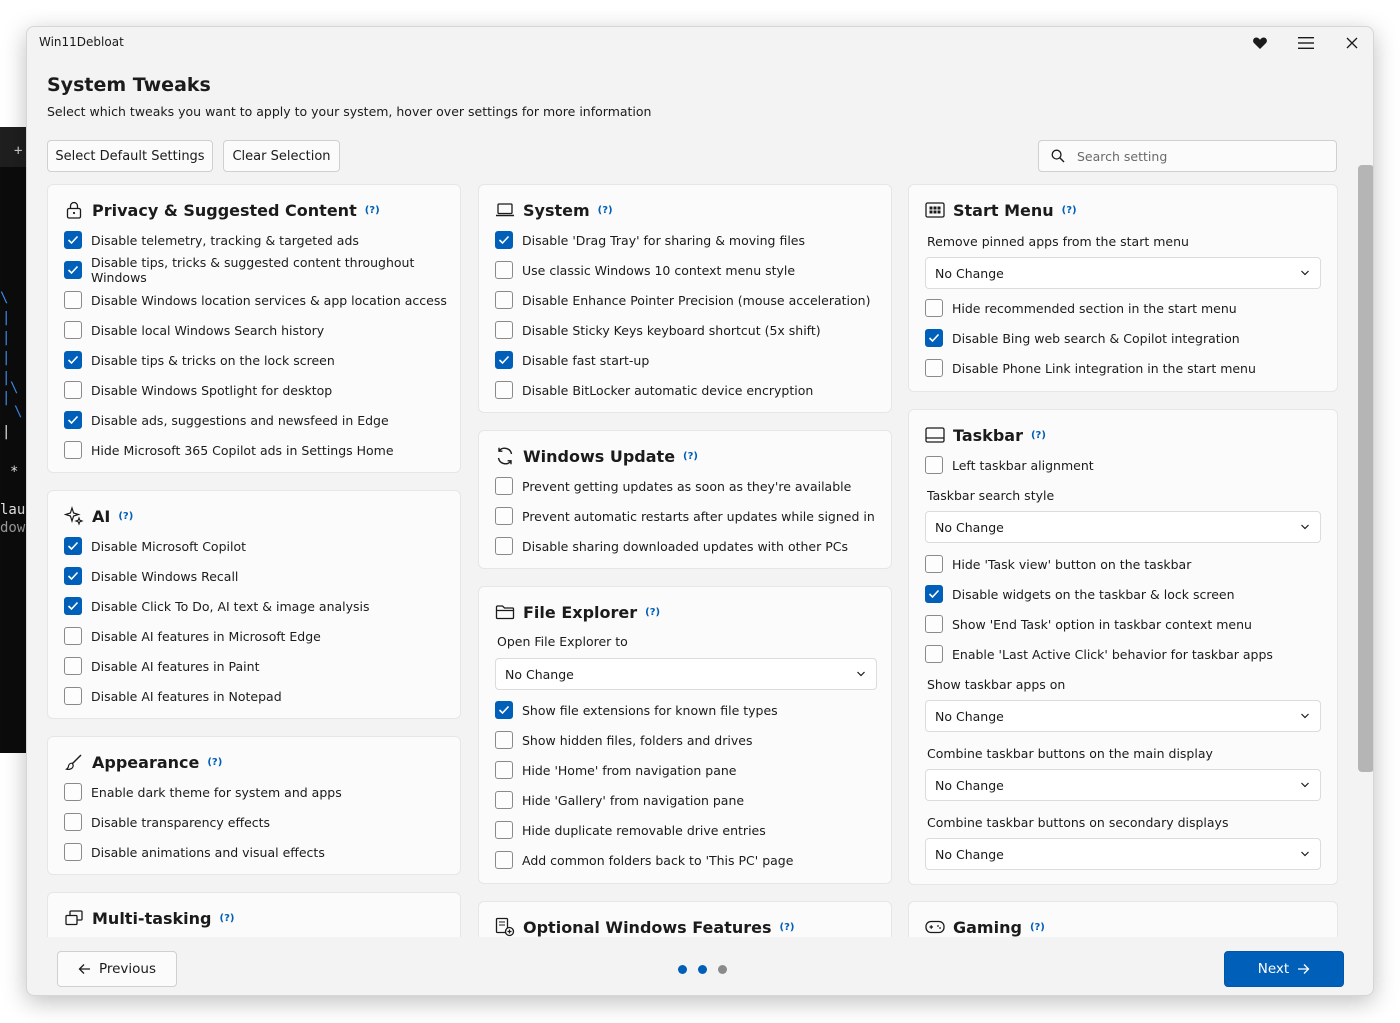 This screenshot has height=1023, width=1400. What do you see at coordinates (787, 927) in the screenshot?
I see `optional-features-help-link: (?)` at bounding box center [787, 927].